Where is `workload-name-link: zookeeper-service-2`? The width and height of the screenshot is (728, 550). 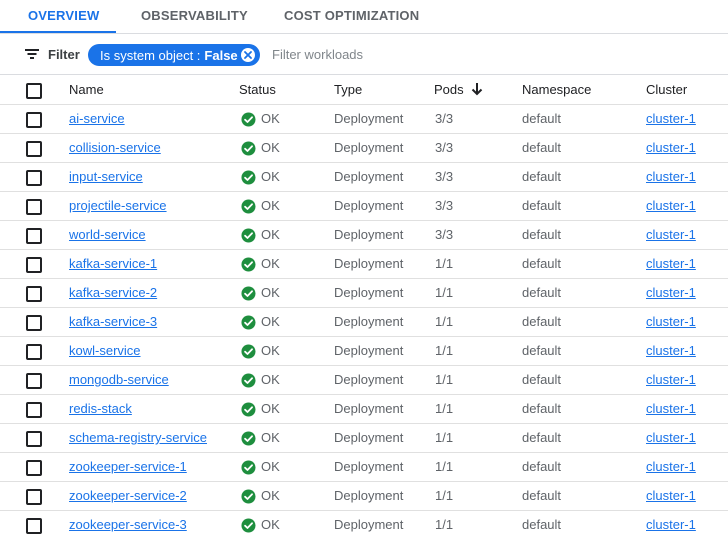 workload-name-link: zookeeper-service-2 is located at coordinates (128, 495).